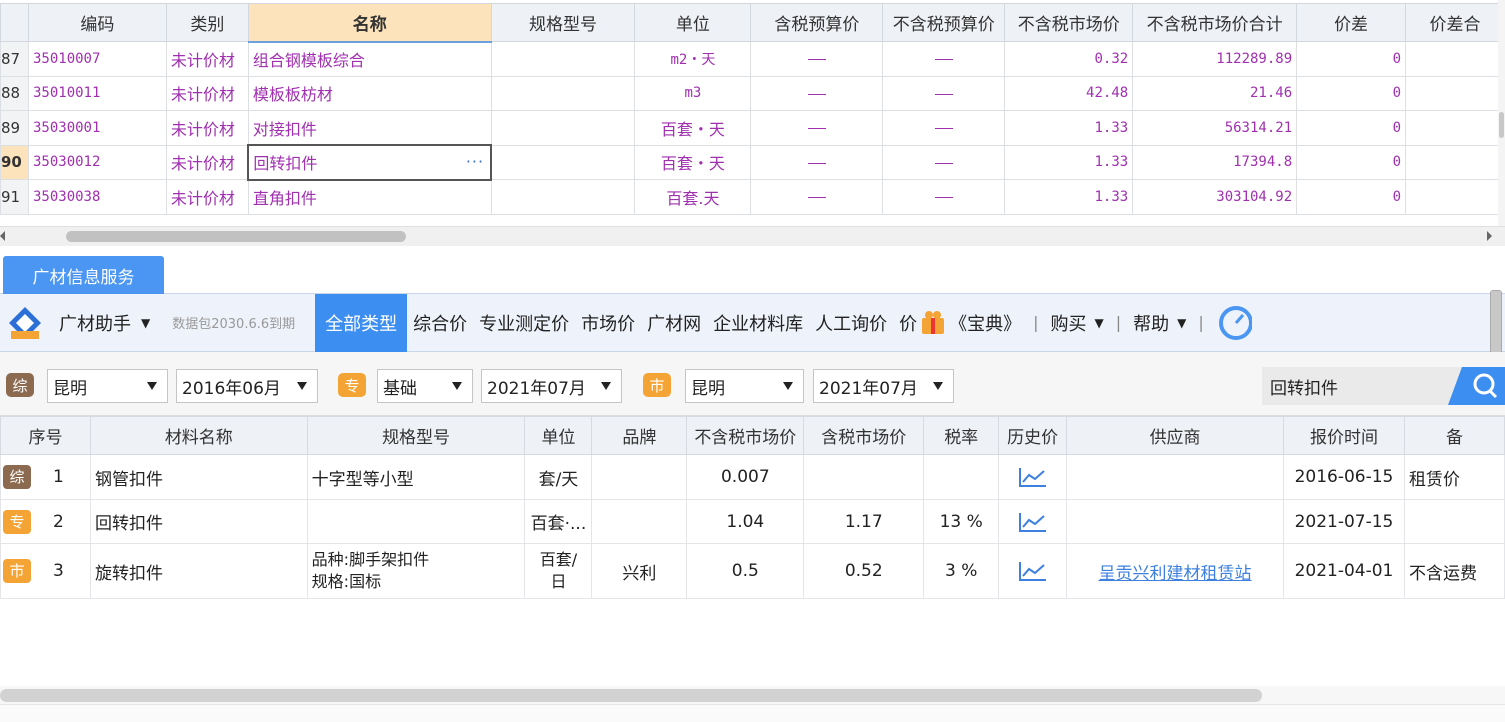 This screenshot has width=1505, height=722. What do you see at coordinates (851, 323) in the screenshot?
I see `tab-labor-inquiry: 人工询价` at bounding box center [851, 323].